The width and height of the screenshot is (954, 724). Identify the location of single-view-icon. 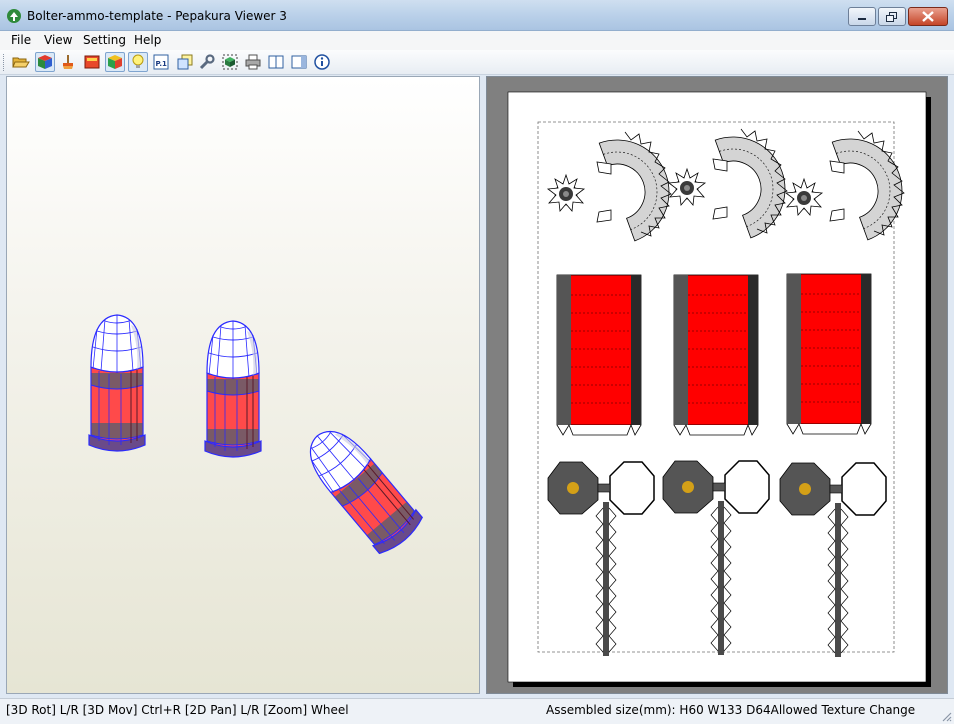
(299, 62).